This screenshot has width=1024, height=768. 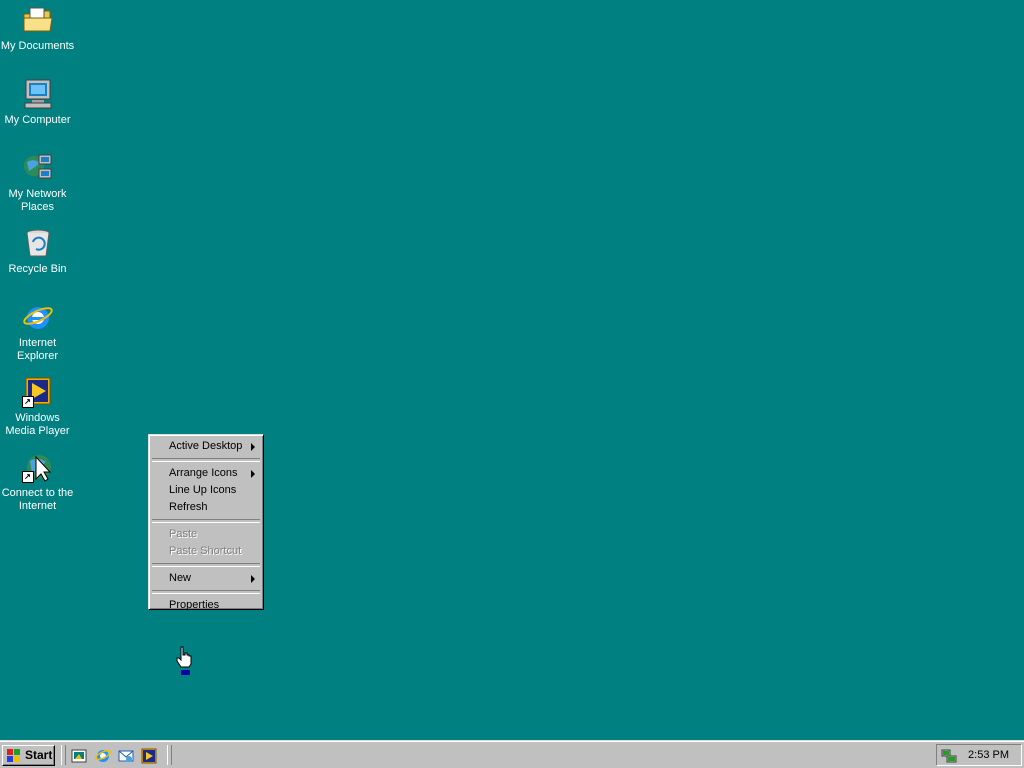 I want to click on desktop-icon-label: My Documents, so click(x=37, y=46).